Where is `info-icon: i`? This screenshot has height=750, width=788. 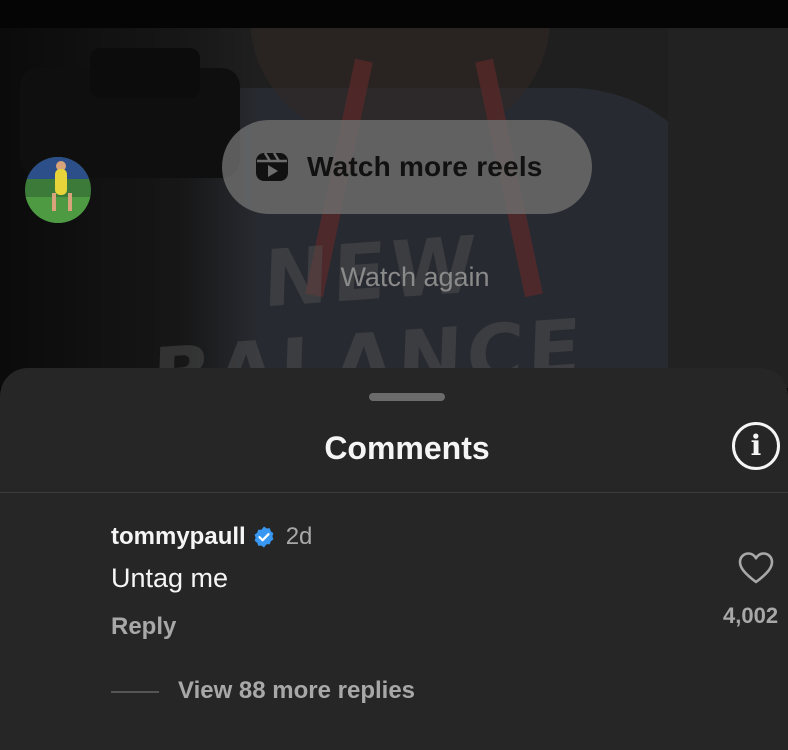 info-icon: i is located at coordinates (756, 445).